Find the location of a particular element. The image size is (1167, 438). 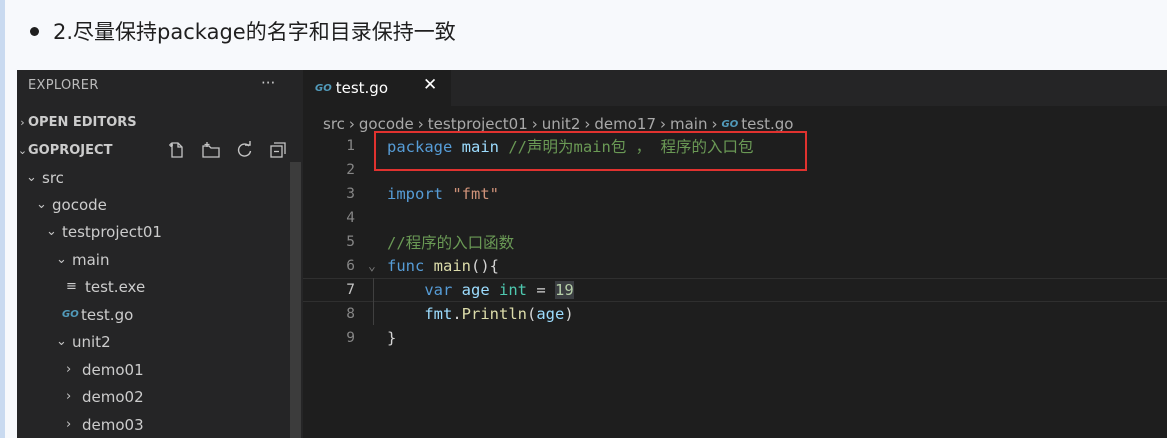

tree-label: src is located at coordinates (53, 177).